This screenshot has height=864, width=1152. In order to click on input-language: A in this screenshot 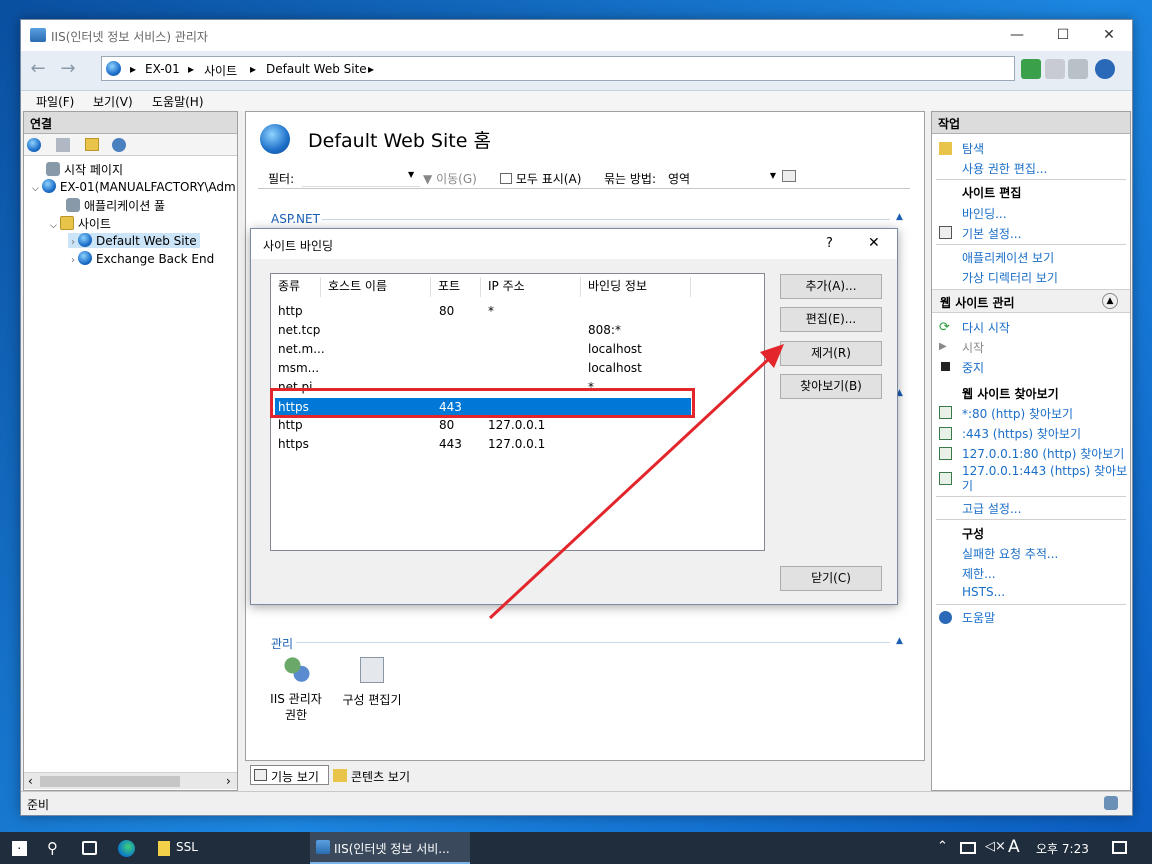, I will do `click(1014, 847)`.